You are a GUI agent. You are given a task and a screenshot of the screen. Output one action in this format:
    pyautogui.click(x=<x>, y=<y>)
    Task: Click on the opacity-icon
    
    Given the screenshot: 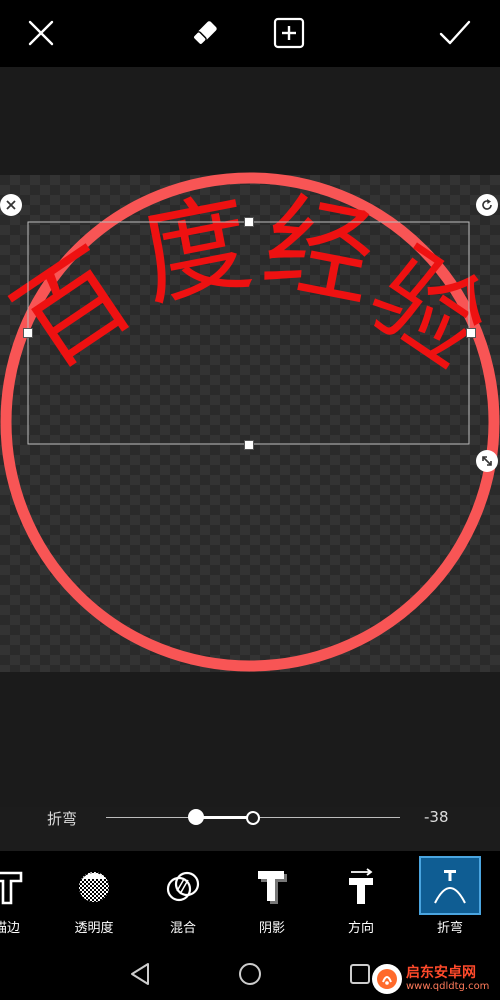 What is the action you would take?
    pyautogui.click(x=94, y=887)
    